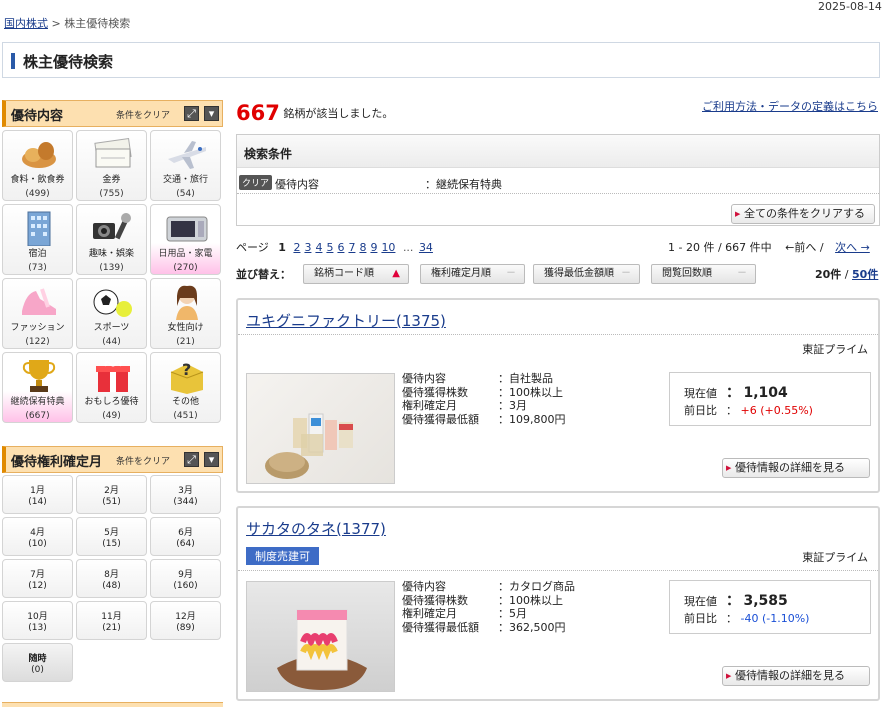  I want to click on stock-name-link: サカタのタネ(1377), so click(316, 528).